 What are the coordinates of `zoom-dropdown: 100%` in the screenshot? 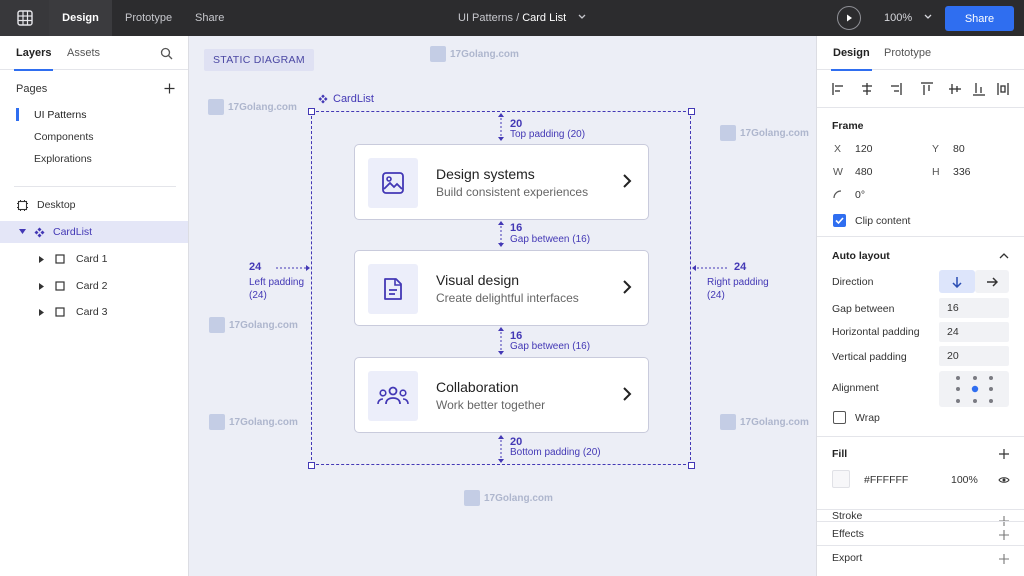 It's located at (908, 18).